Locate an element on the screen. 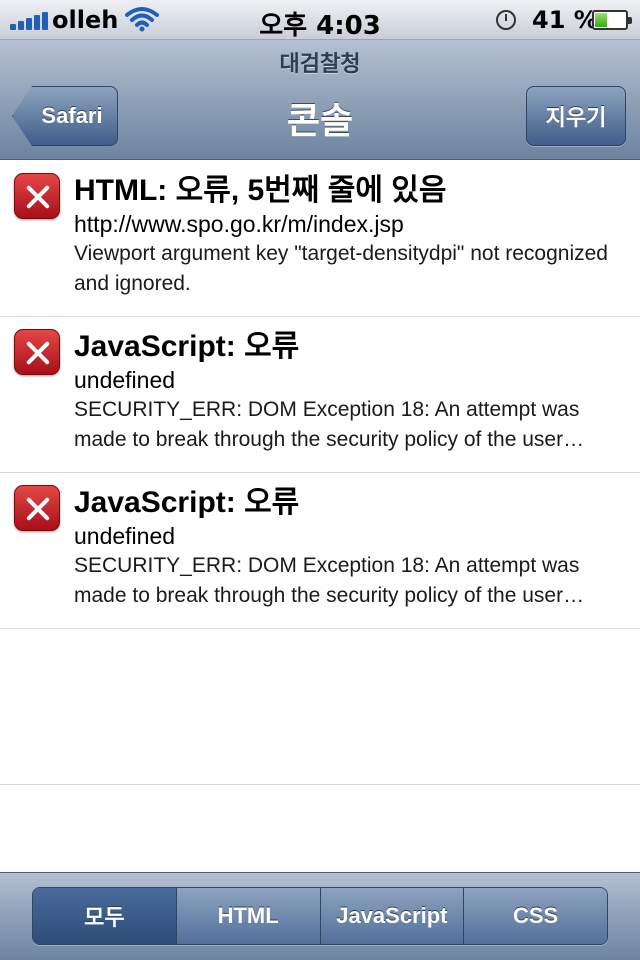  nav-prompt: 대검찰청 is located at coordinates (320, 63).